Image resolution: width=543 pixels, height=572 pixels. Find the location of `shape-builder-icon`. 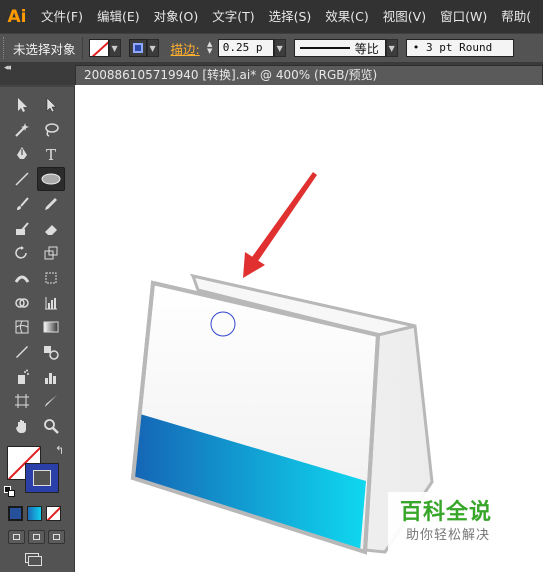

shape-builder-icon is located at coordinates (22, 302).